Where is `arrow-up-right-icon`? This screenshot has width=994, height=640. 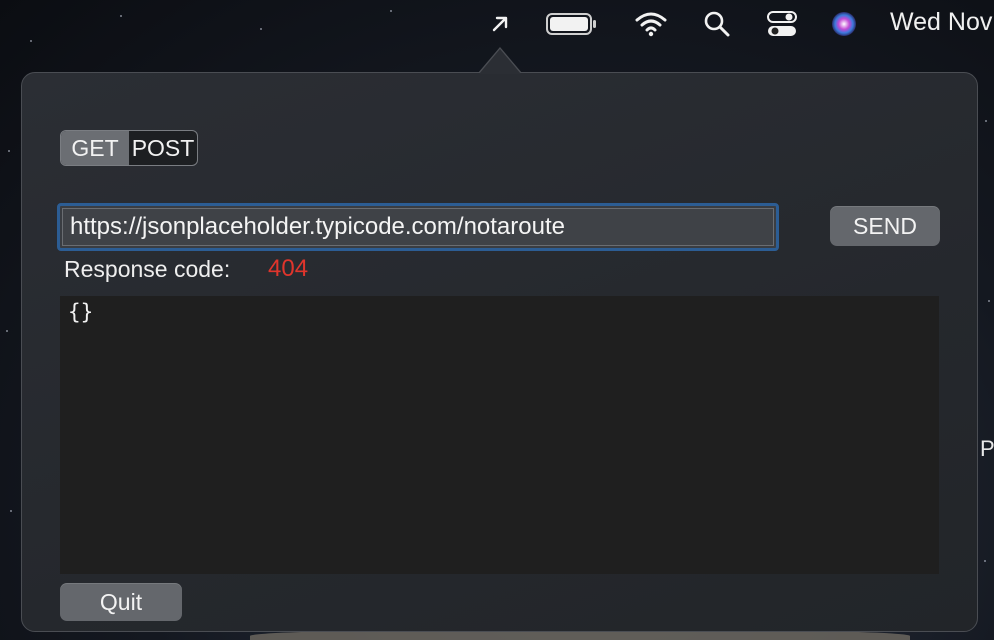 arrow-up-right-icon is located at coordinates (500, 24).